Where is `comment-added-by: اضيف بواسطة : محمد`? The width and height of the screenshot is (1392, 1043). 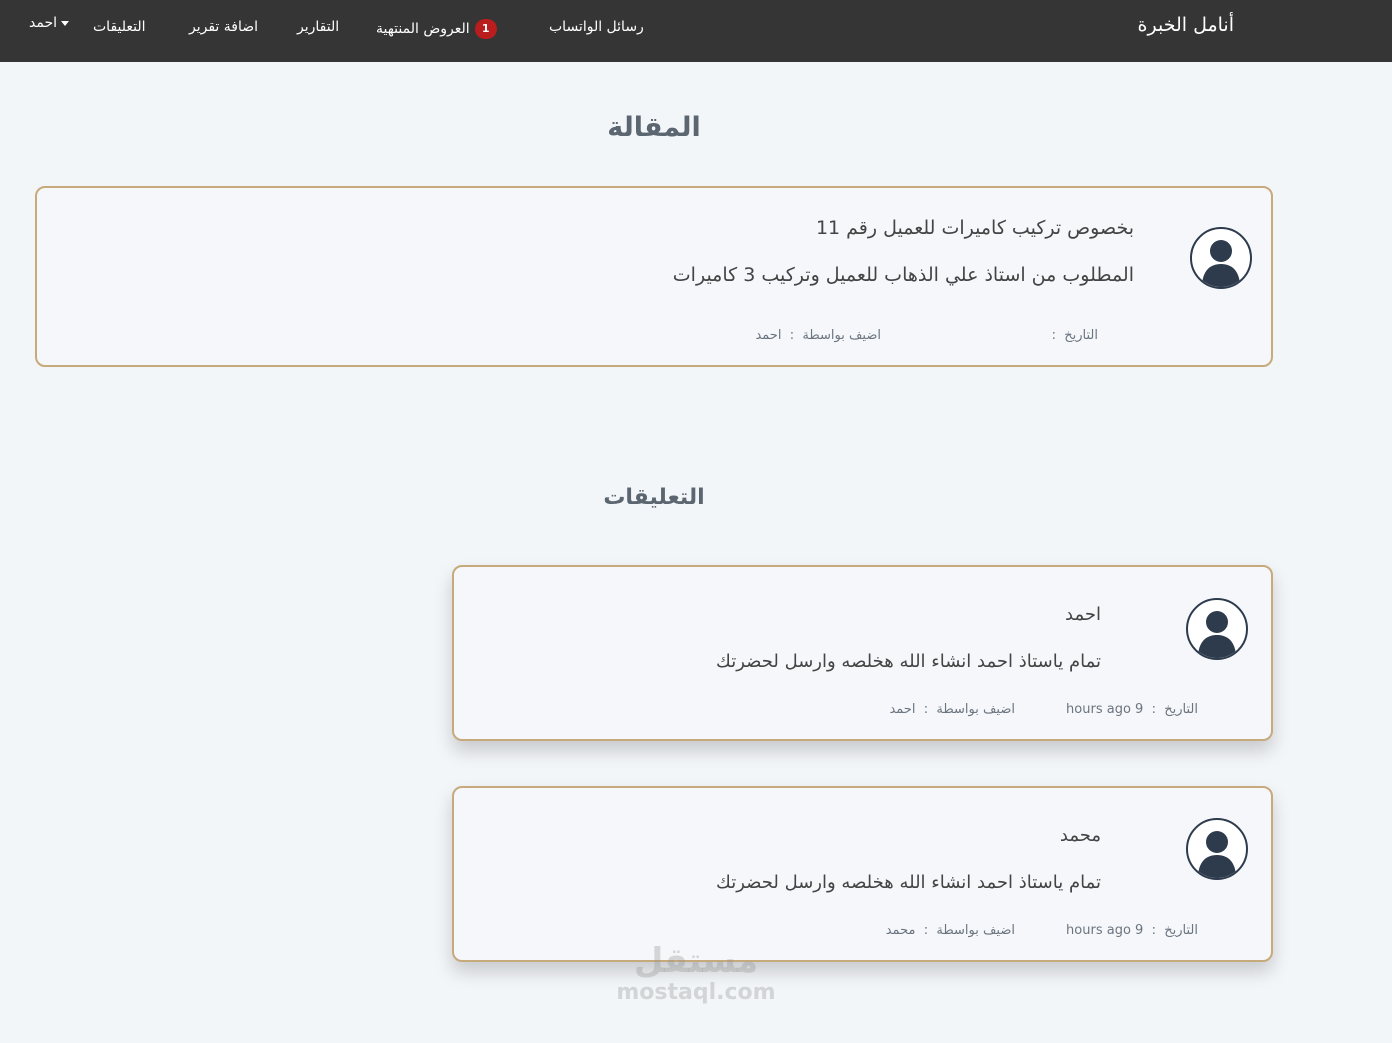
comment-added-by: اضيف بواسطة : محمد is located at coordinates (950, 930).